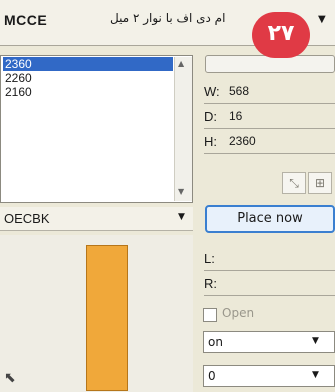  What do you see at coordinates (210, 315) in the screenshot?
I see `open-checkbox` at bounding box center [210, 315].